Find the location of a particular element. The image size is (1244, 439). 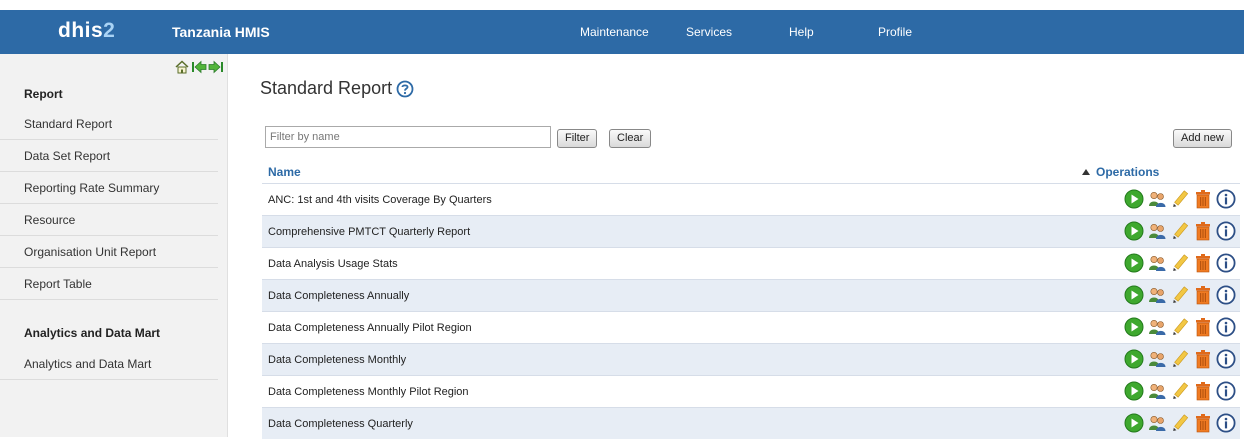

report-name: Data Completeness Annually is located at coordinates (339, 296).